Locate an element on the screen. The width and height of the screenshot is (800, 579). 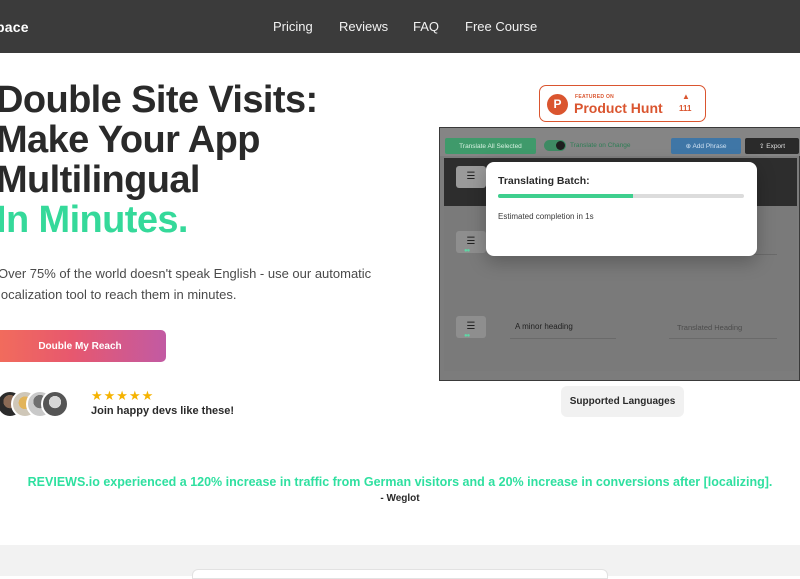
testimonial-author: - Weglot is located at coordinates (400, 498).